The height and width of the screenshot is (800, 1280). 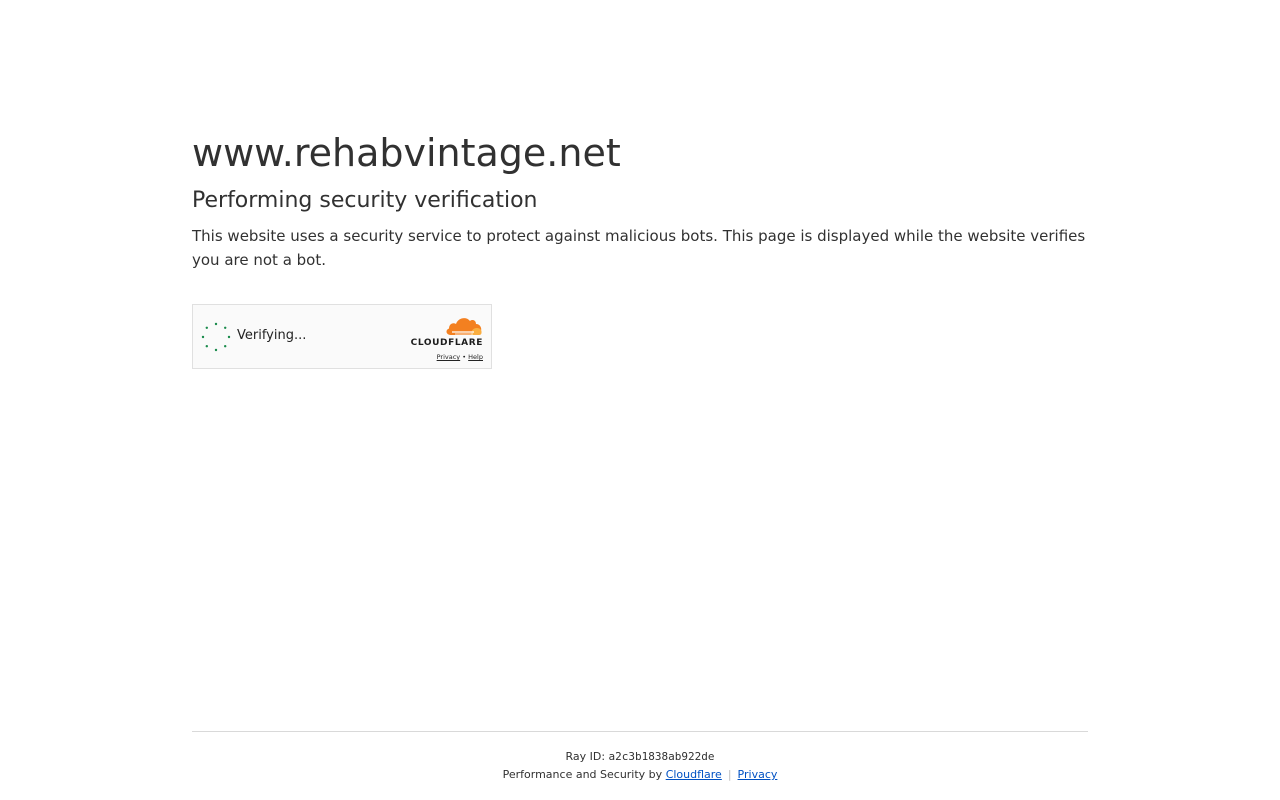 I want to click on widget-privacy-link: Privacy, so click(x=449, y=357).